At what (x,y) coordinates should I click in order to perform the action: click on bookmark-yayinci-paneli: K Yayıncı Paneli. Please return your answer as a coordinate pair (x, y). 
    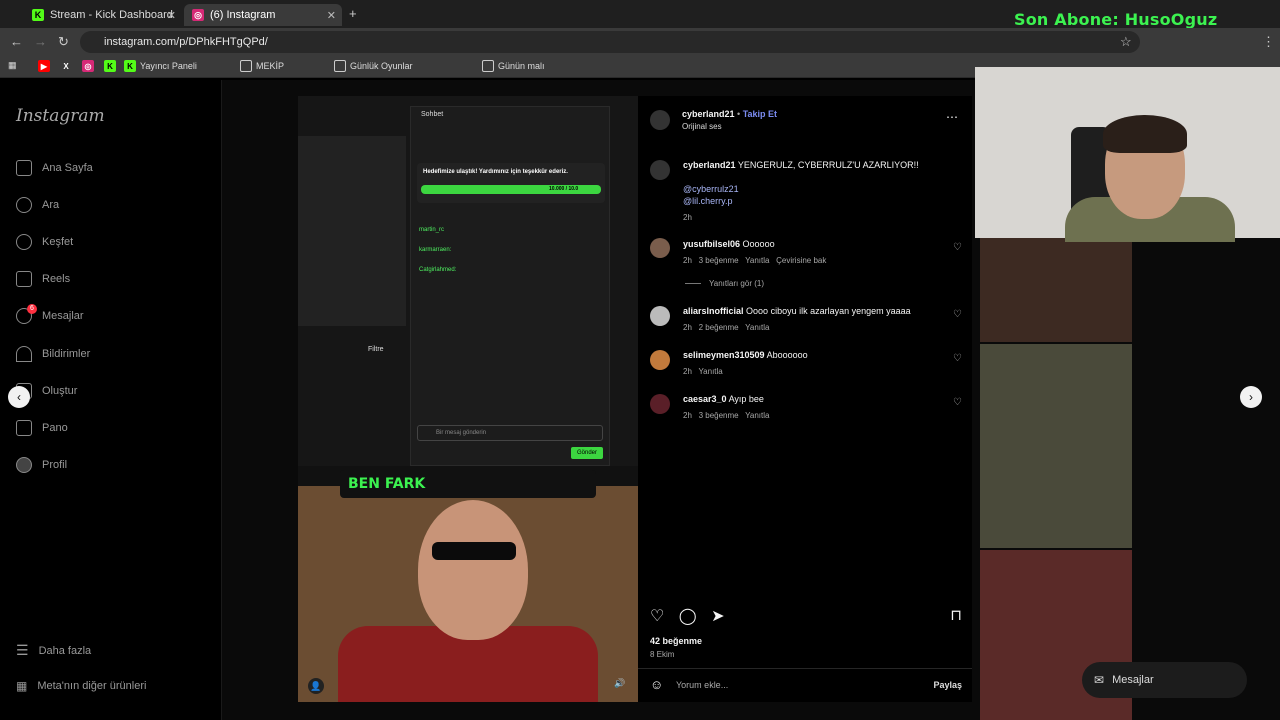
    Looking at the image, I should click on (160, 66).